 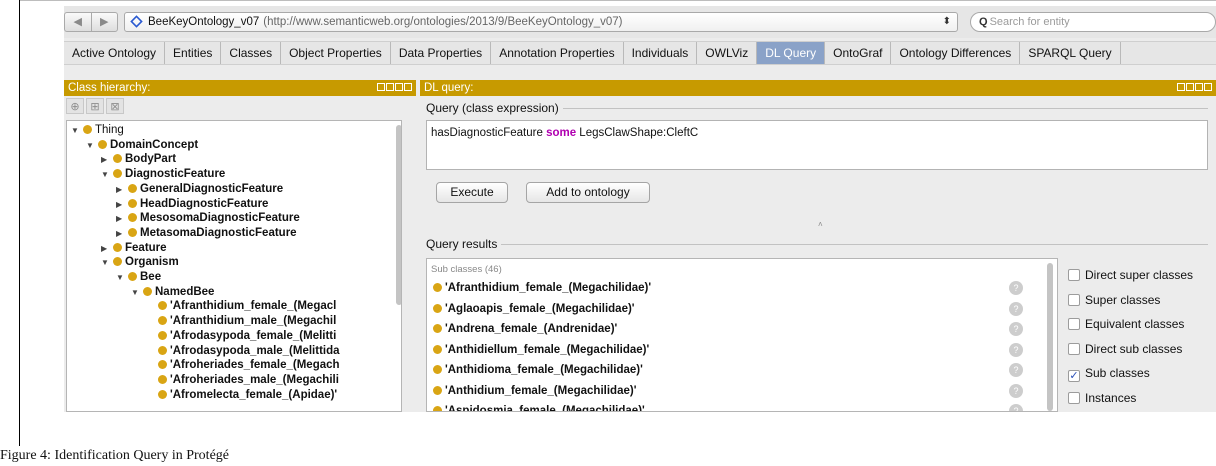 I want to click on tree-item-label: DiagnosticFeature, so click(x=175, y=174).